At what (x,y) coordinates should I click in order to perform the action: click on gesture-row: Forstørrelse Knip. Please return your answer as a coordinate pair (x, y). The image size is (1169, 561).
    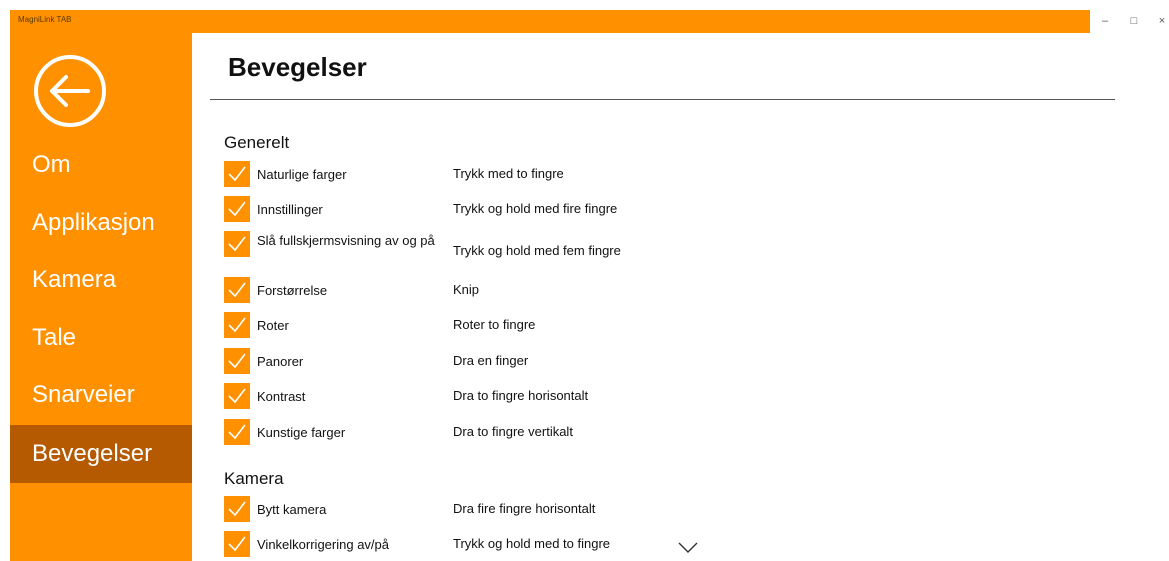
    Looking at the image, I should click on (574, 292).